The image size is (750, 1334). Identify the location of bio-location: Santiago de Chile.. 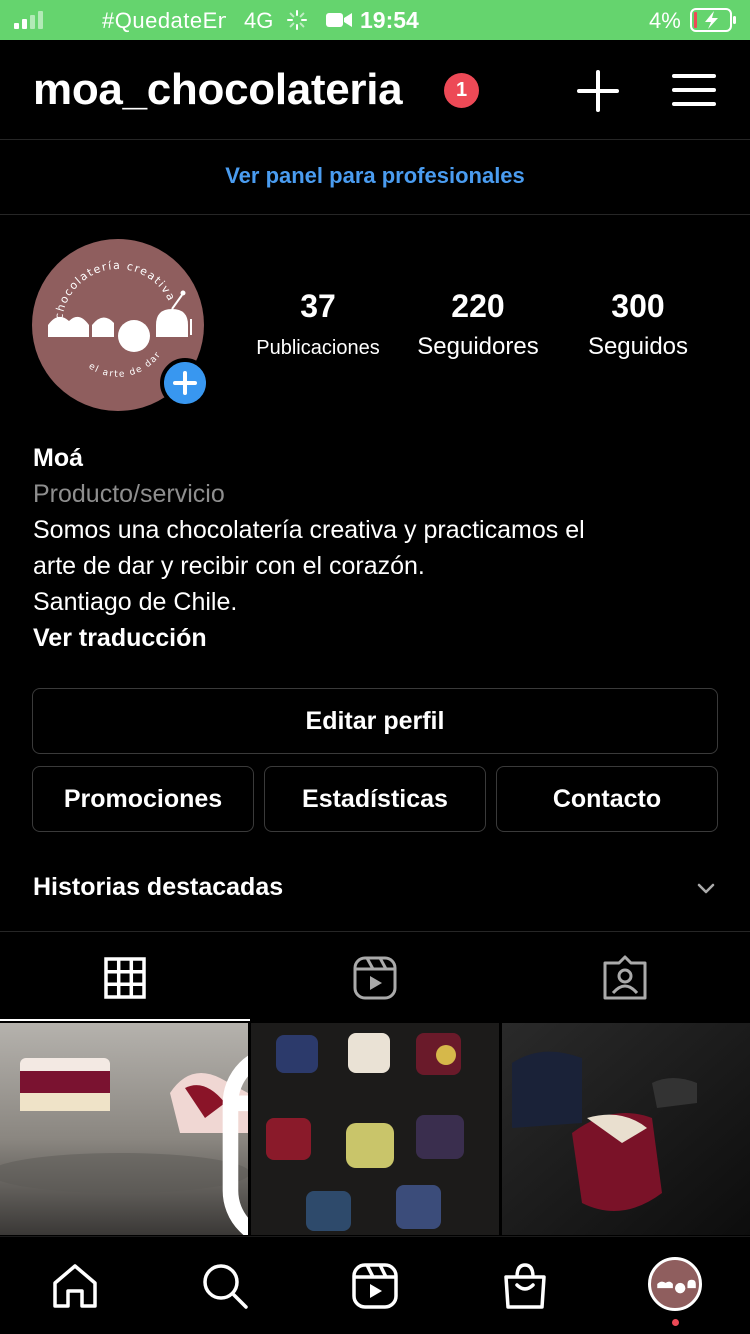
(135, 602).